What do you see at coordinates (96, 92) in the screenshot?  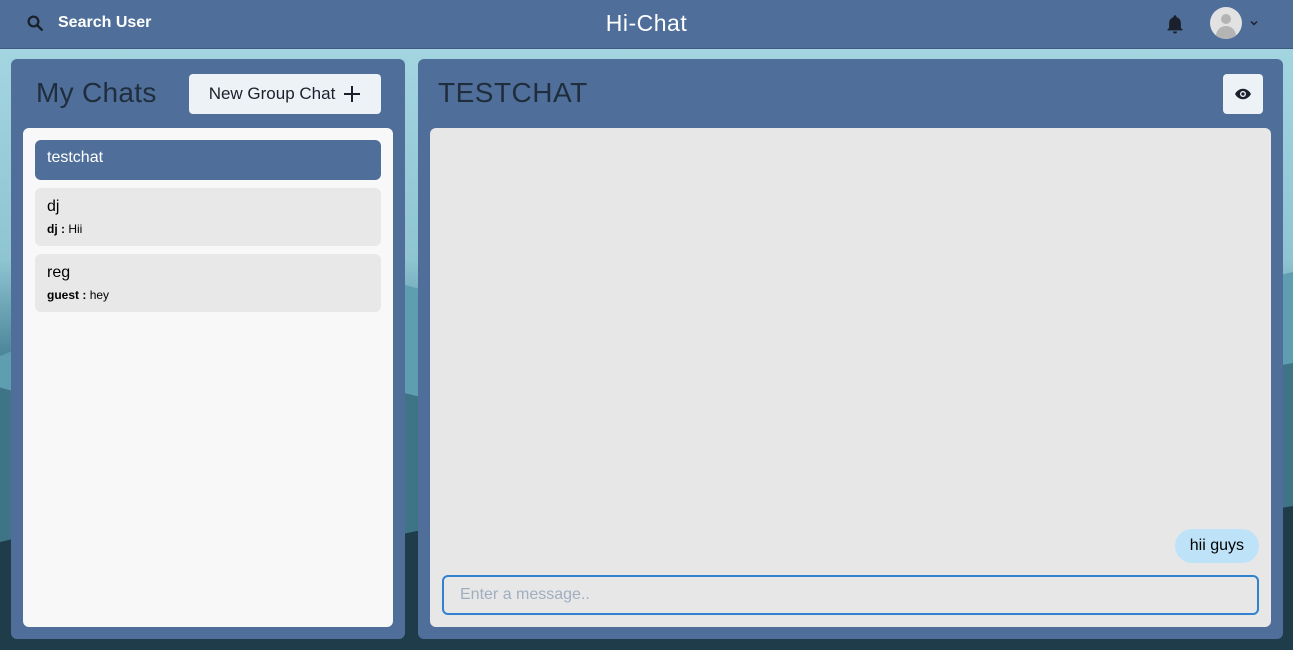 I see `my-chats-title: My Chats` at bounding box center [96, 92].